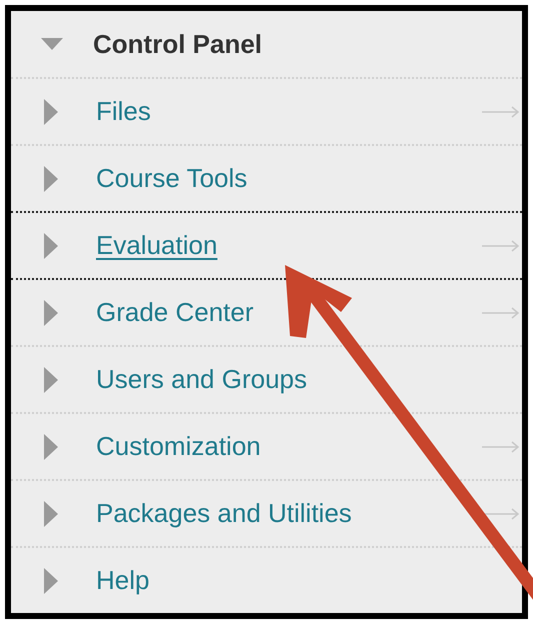 Image resolution: width=533 pixels, height=624 pixels. What do you see at coordinates (224, 513) in the screenshot?
I see `menu-link: Packages and Utilities` at bounding box center [224, 513].